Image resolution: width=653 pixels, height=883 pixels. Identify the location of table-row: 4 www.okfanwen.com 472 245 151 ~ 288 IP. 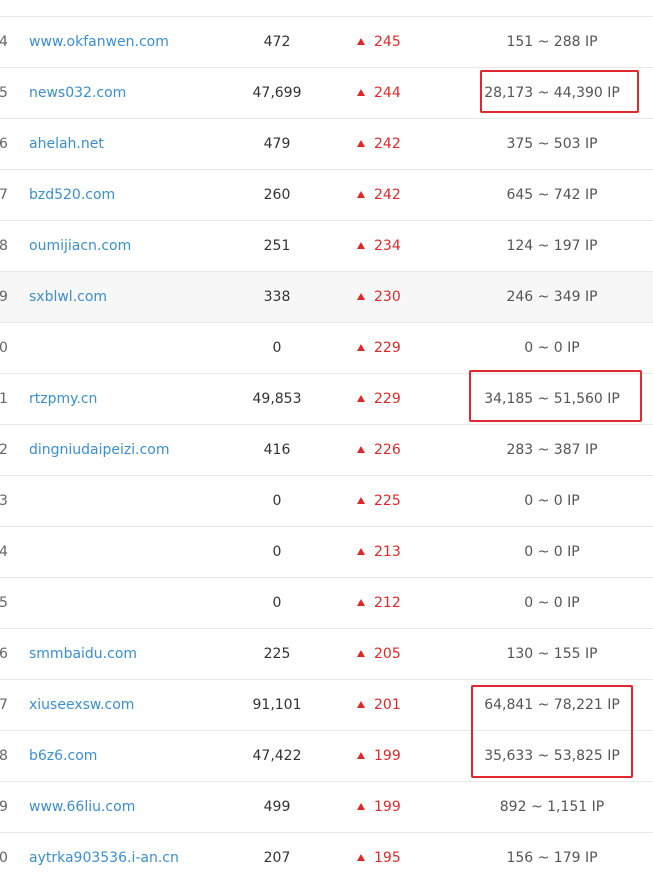
(326, 41).